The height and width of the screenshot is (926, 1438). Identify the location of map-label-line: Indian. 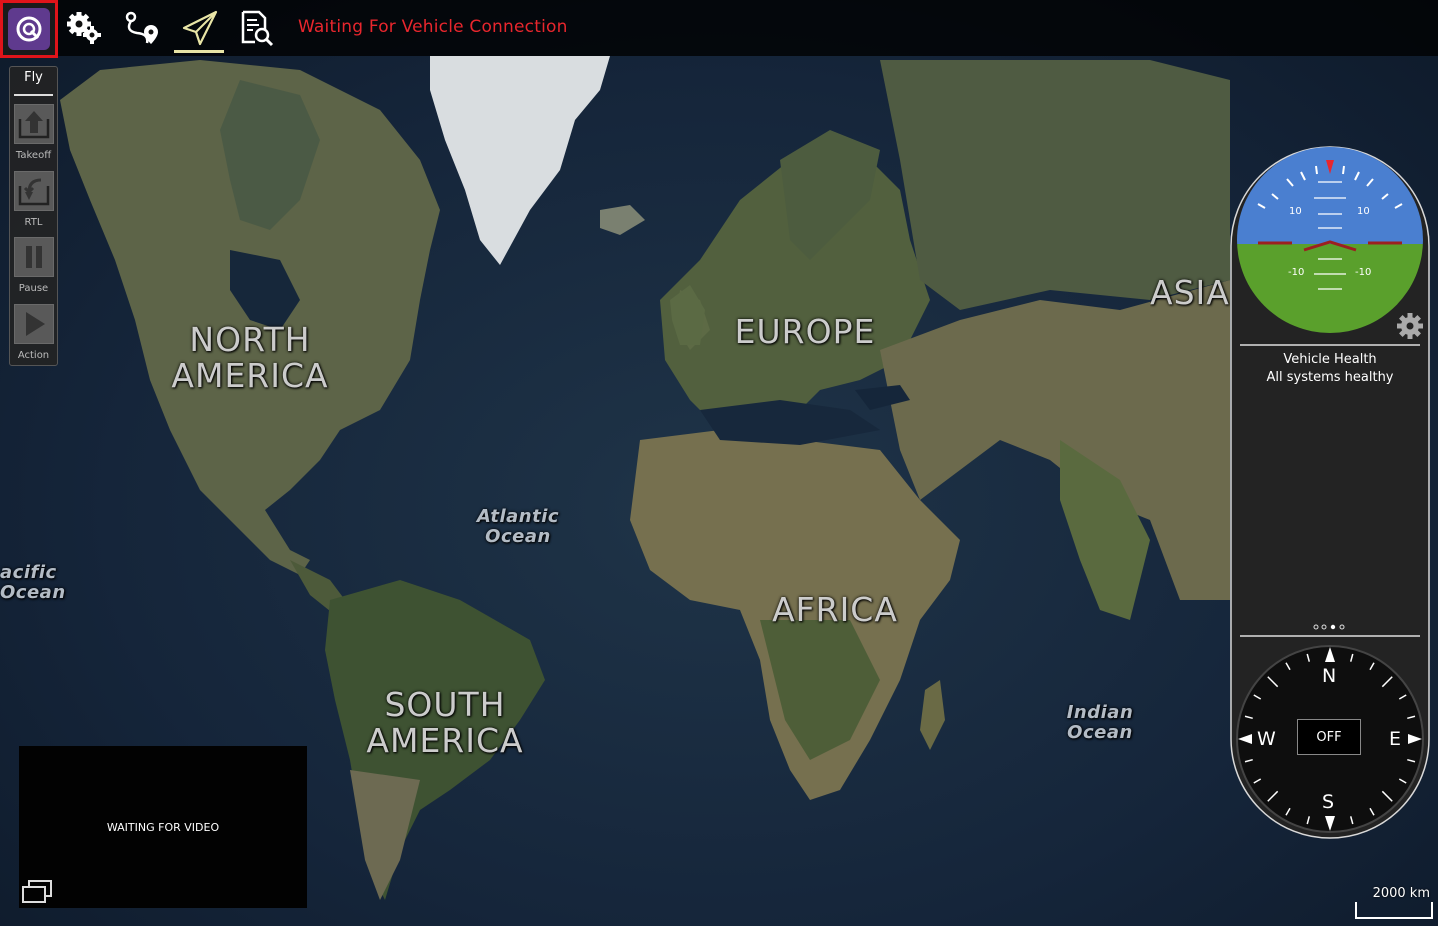
(1100, 712).